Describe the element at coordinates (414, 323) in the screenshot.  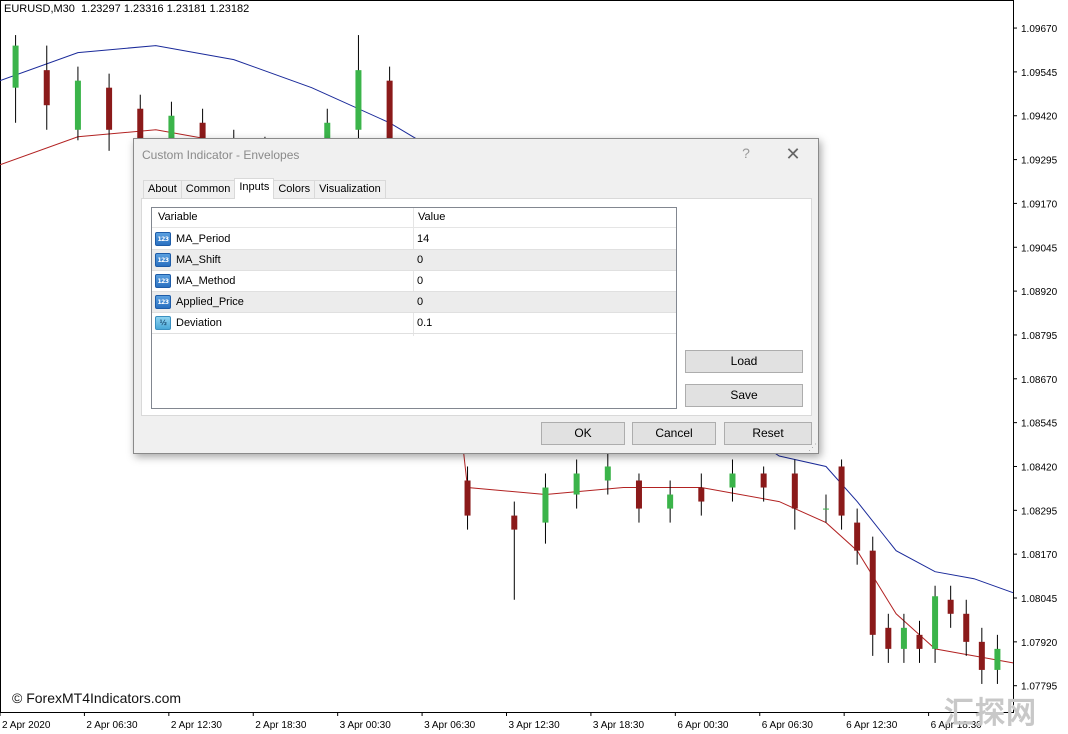
I see `table-row: ½ Deviation 0.1` at that location.